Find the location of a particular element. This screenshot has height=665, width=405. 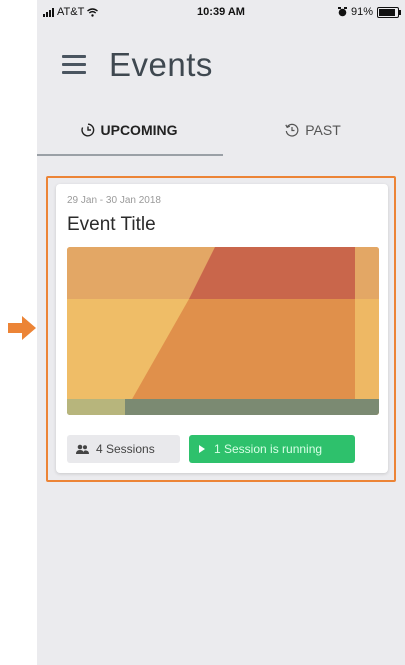

play-icon is located at coordinates (202, 449).